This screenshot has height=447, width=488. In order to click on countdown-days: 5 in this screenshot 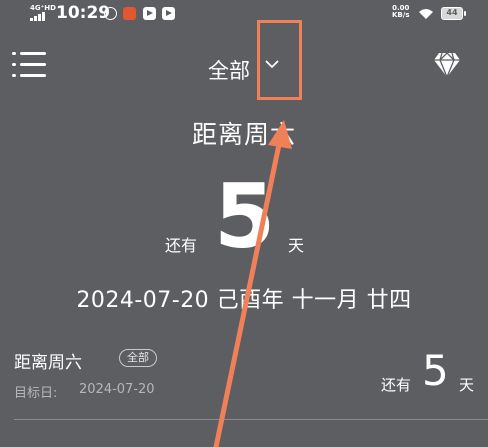, I will do `click(245, 216)`.